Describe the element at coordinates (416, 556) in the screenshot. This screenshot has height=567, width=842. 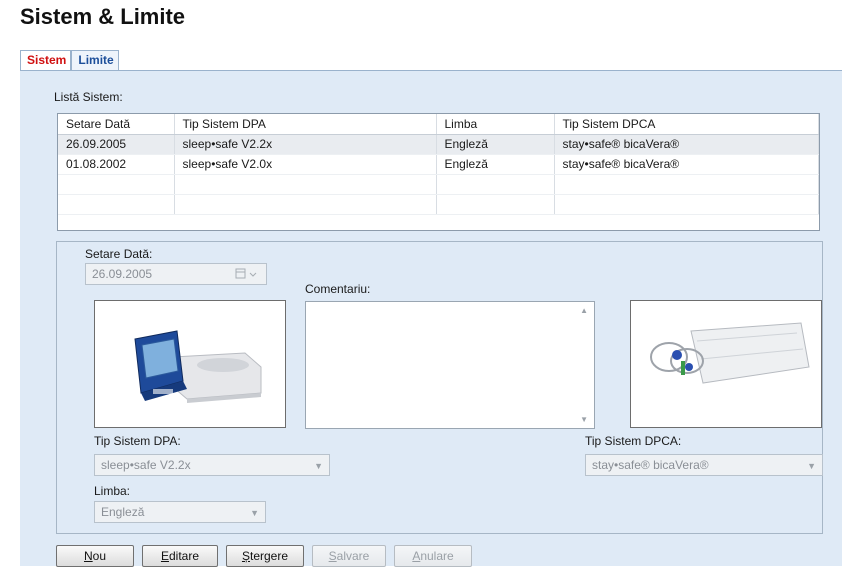
I see `accelerator-key: A` at that location.